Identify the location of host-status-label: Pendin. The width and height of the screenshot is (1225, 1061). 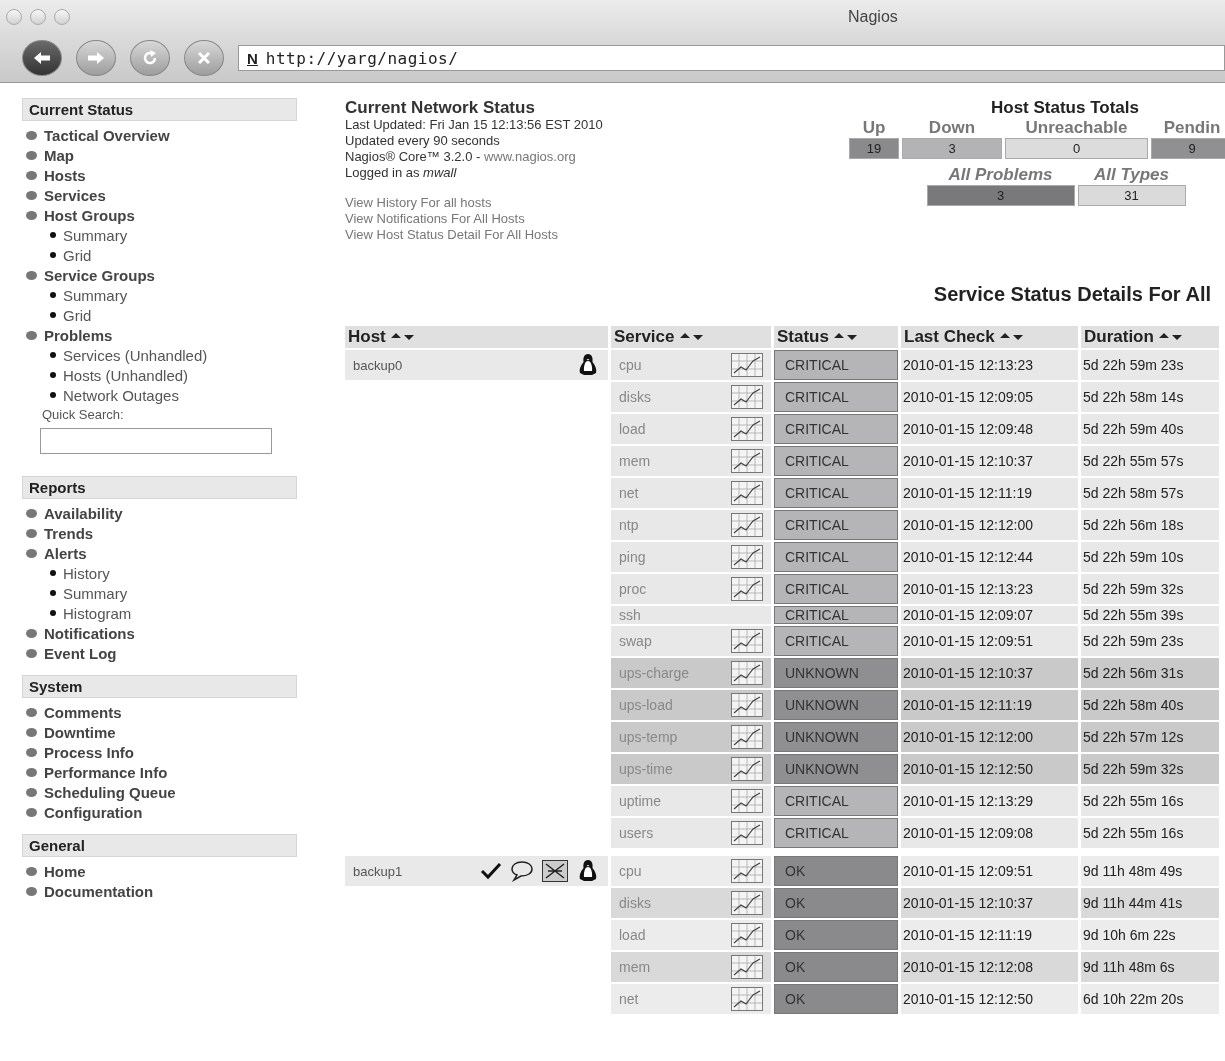
(1188, 128).